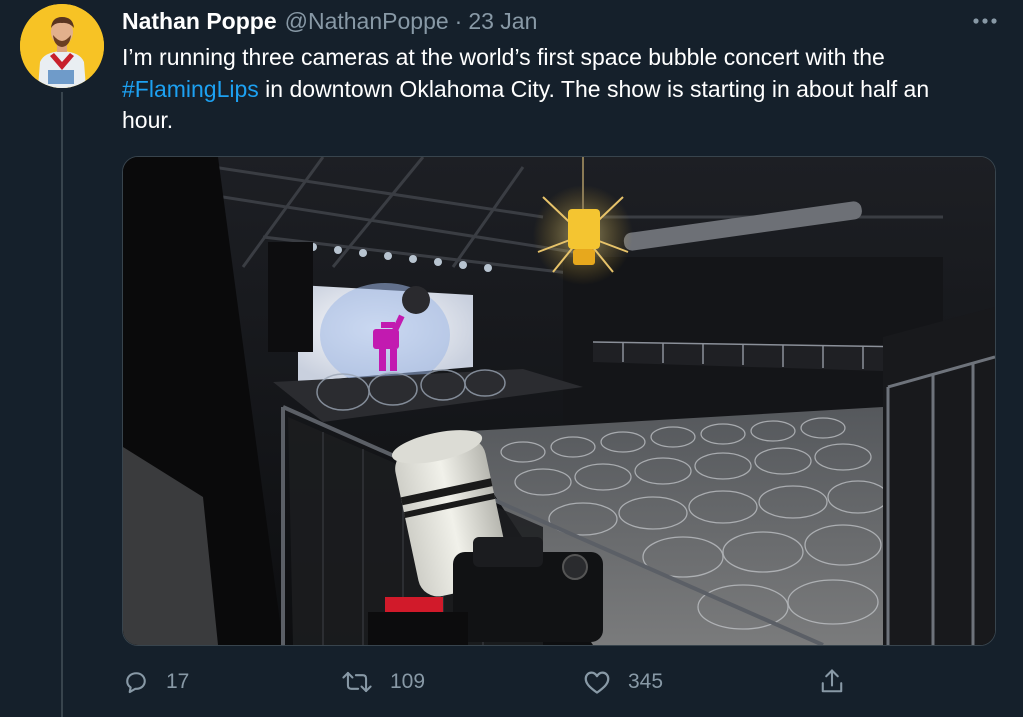 The height and width of the screenshot is (717, 1023). I want to click on like-count: 345, so click(646, 681).